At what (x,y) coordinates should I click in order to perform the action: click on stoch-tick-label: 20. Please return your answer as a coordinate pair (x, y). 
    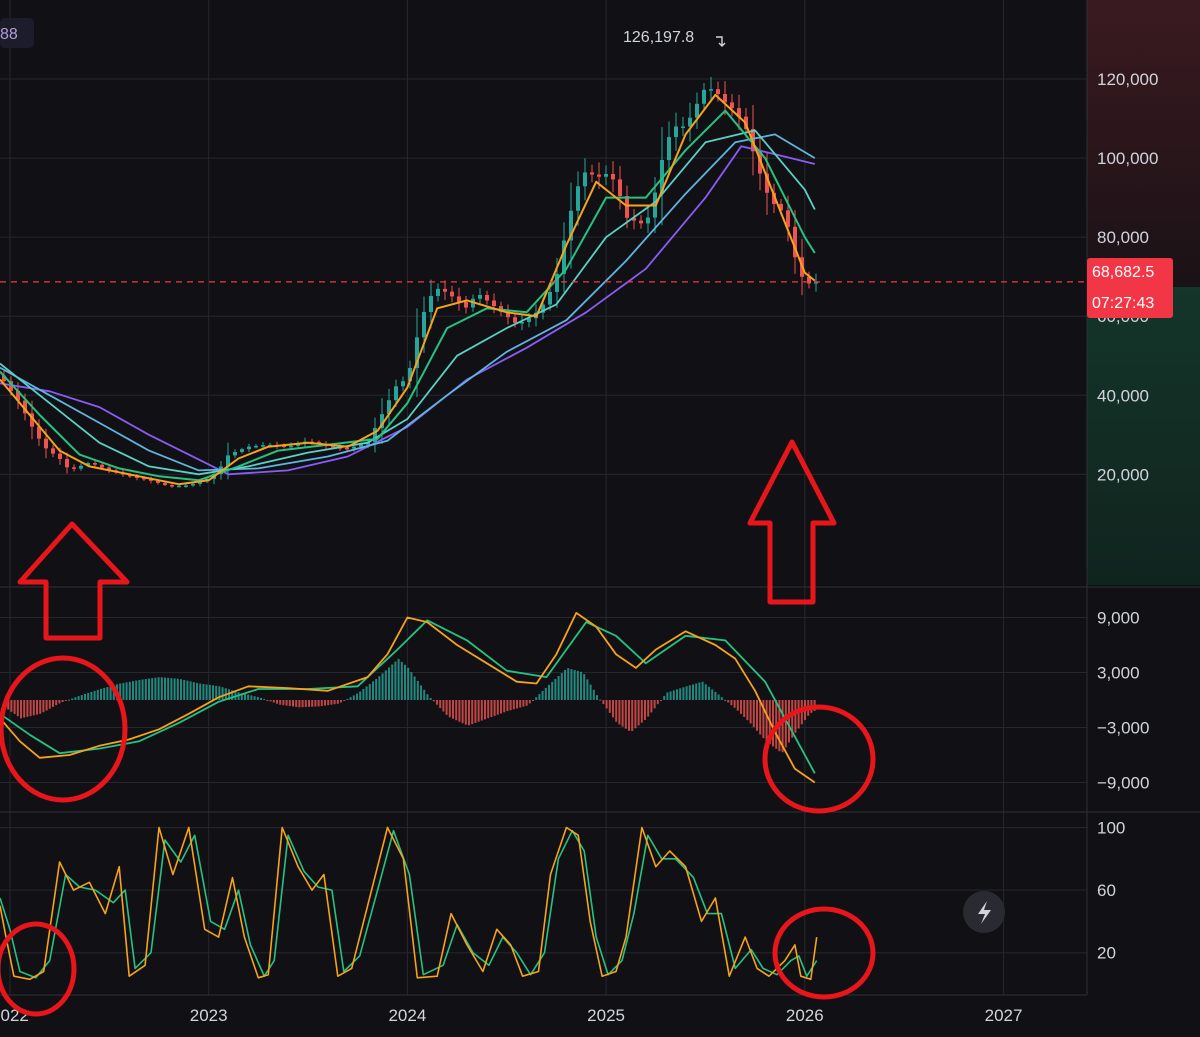
    Looking at the image, I should click on (1106, 953).